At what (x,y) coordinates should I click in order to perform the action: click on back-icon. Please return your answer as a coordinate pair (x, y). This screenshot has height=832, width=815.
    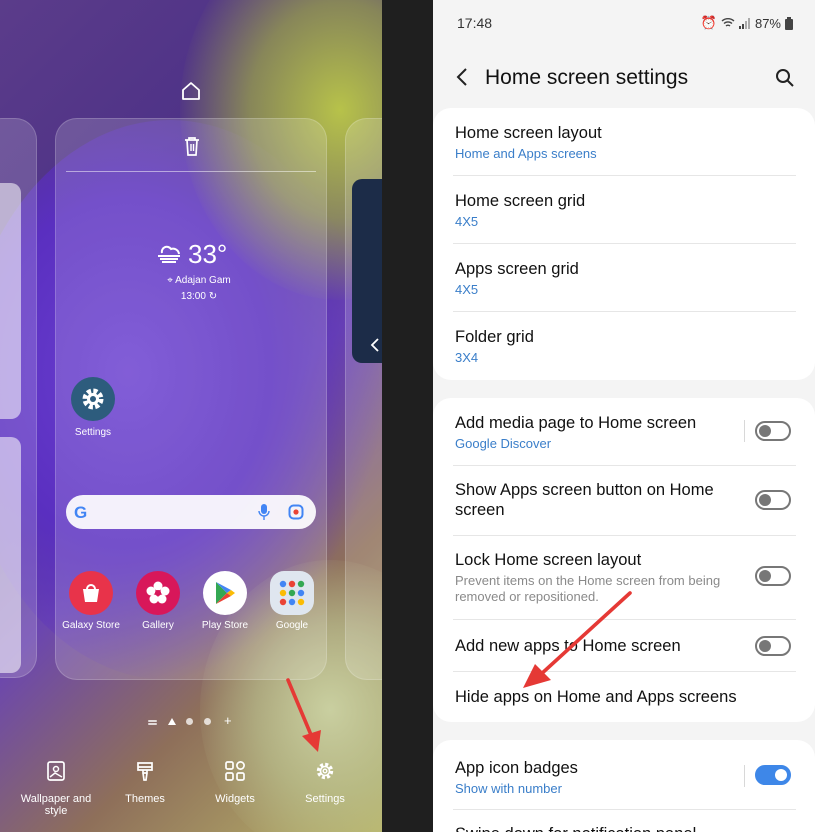
    Looking at the image, I should click on (462, 77).